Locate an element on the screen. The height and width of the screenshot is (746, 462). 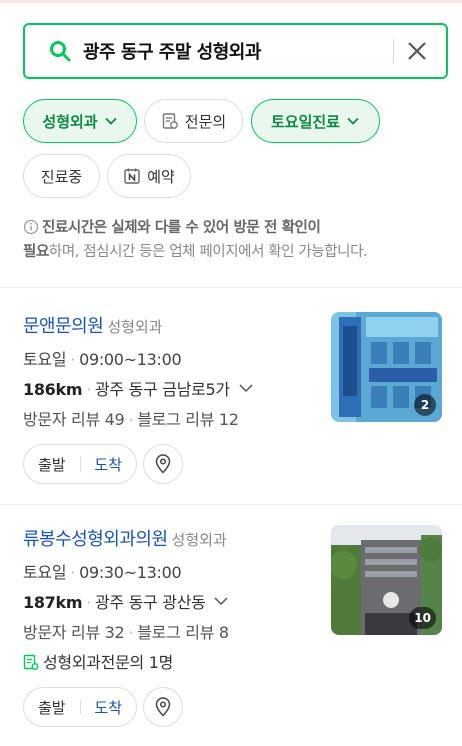
business-hours: 토요일 · 09:00~13:00 is located at coordinates (102, 359).